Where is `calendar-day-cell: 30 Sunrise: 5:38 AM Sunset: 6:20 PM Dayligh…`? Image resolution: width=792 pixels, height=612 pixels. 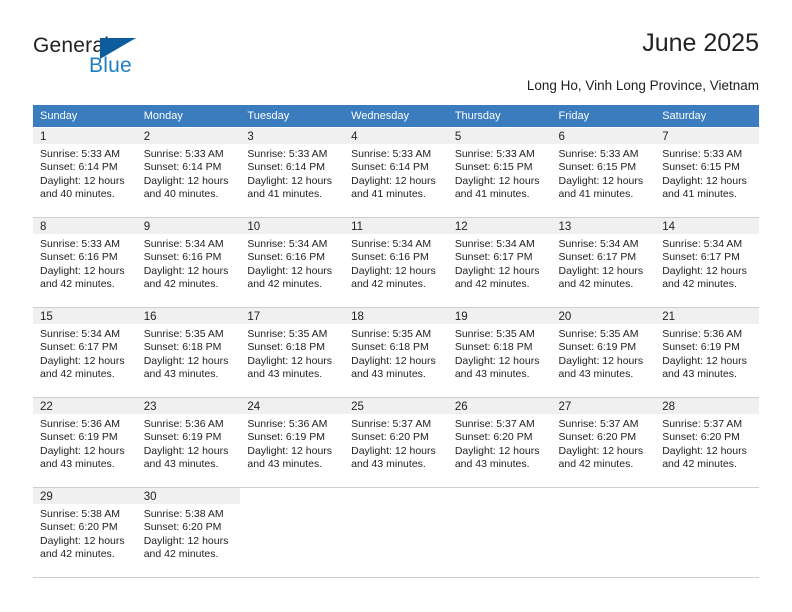
calendar-day-cell: 30 Sunrise: 5:38 AM Sunset: 6:20 PM Dayligh… is located at coordinates (188, 532).